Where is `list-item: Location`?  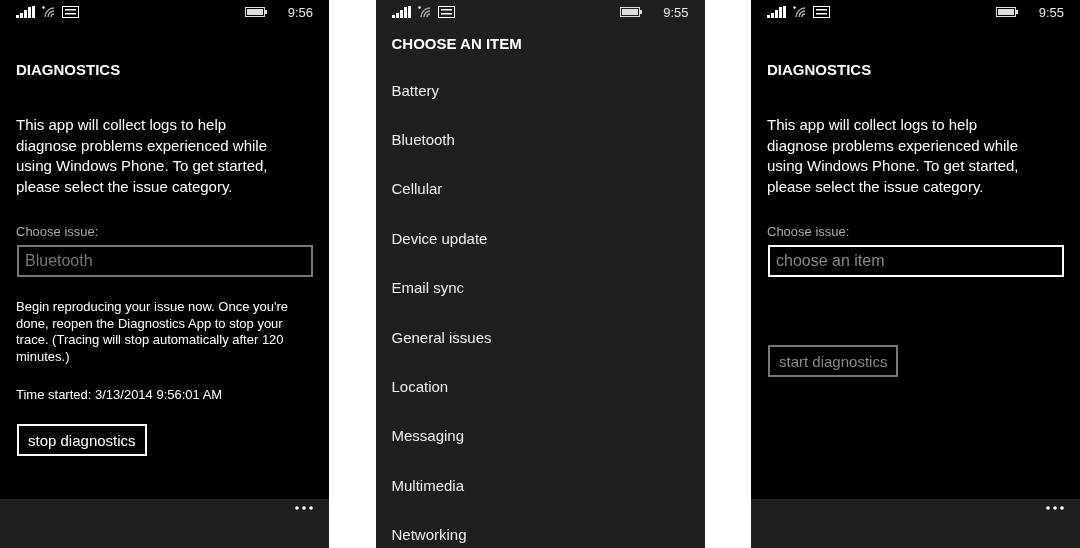 list-item: Location is located at coordinates (540, 387).